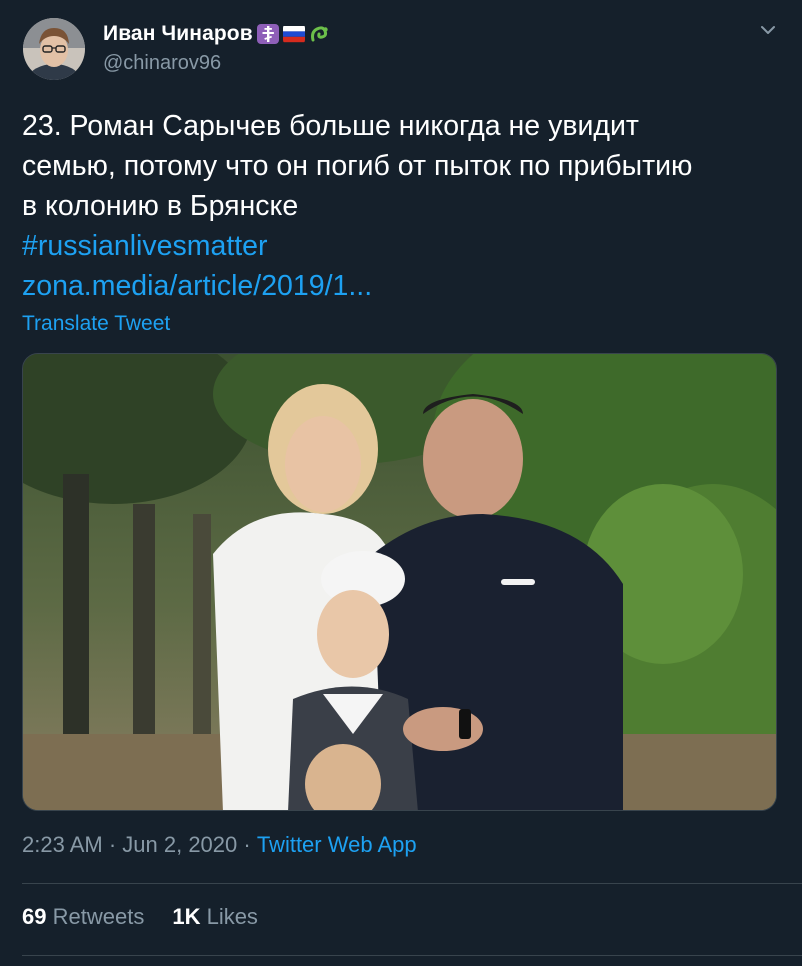 The width and height of the screenshot is (802, 966). I want to click on orthodox-cross-icon, so click(267, 34).